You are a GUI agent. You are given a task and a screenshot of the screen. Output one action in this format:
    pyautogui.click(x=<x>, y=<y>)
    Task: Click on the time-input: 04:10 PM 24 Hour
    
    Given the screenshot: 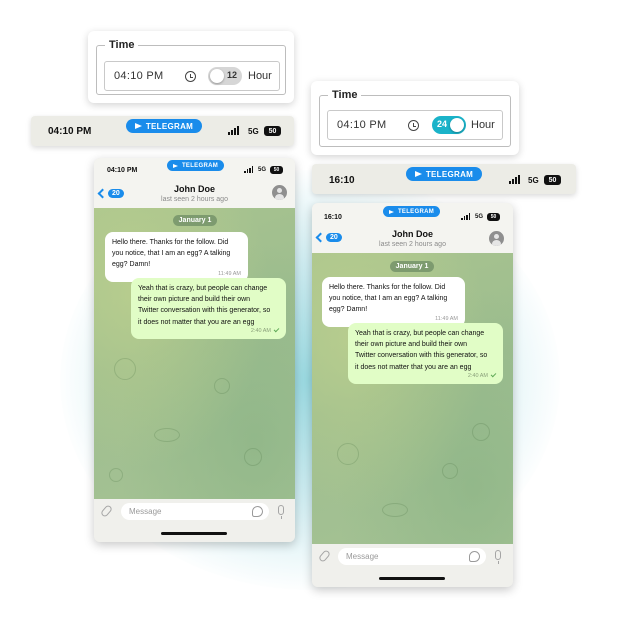 What is the action you would take?
    pyautogui.click(x=415, y=125)
    